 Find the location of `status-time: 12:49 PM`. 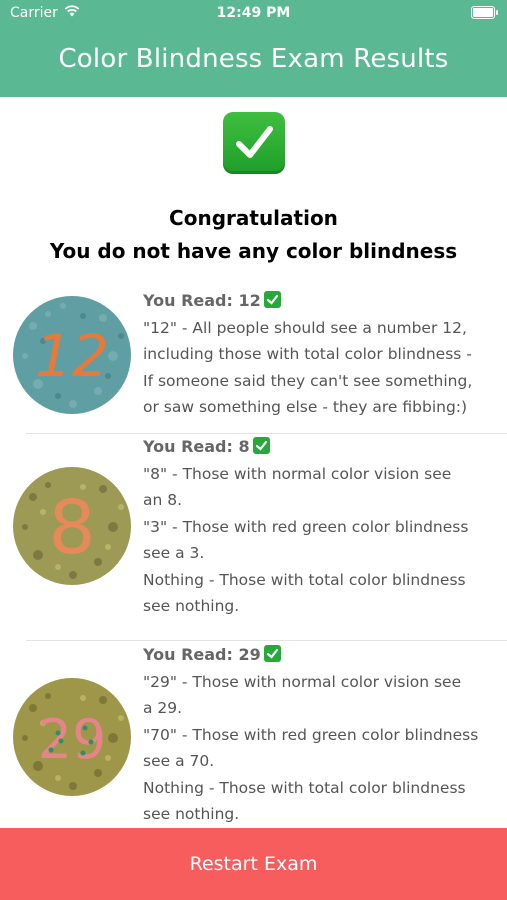

status-time: 12:49 PM is located at coordinates (253, 13).